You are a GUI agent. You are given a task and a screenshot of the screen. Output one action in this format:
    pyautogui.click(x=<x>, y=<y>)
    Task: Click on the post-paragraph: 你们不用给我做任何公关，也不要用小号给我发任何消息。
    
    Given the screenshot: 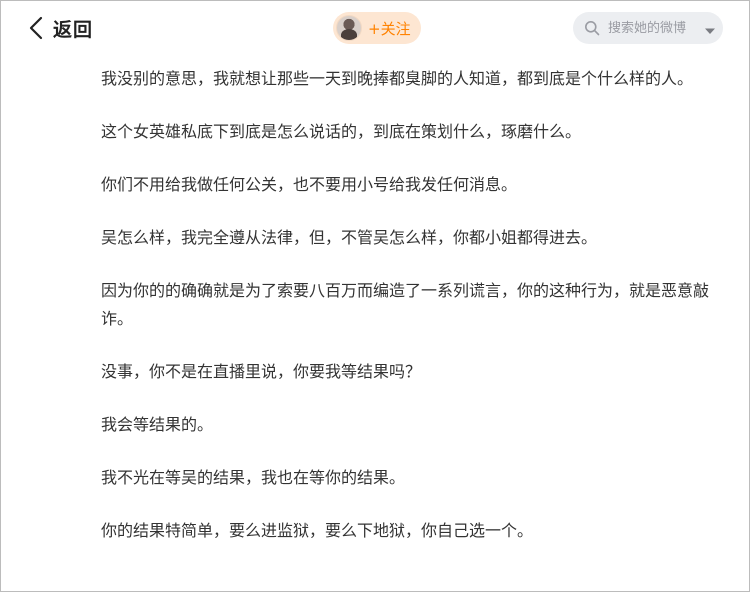 What is the action you would take?
    pyautogui.click(x=309, y=184)
    